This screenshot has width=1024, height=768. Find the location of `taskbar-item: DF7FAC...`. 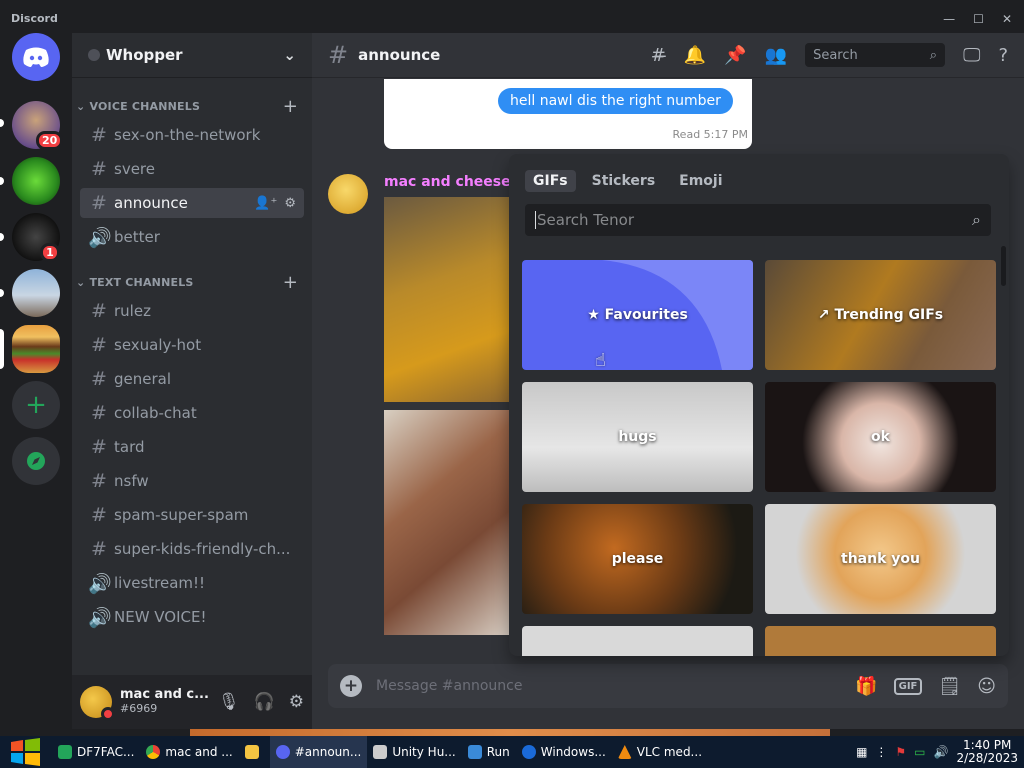

taskbar-item: DF7FAC... is located at coordinates (96, 752).